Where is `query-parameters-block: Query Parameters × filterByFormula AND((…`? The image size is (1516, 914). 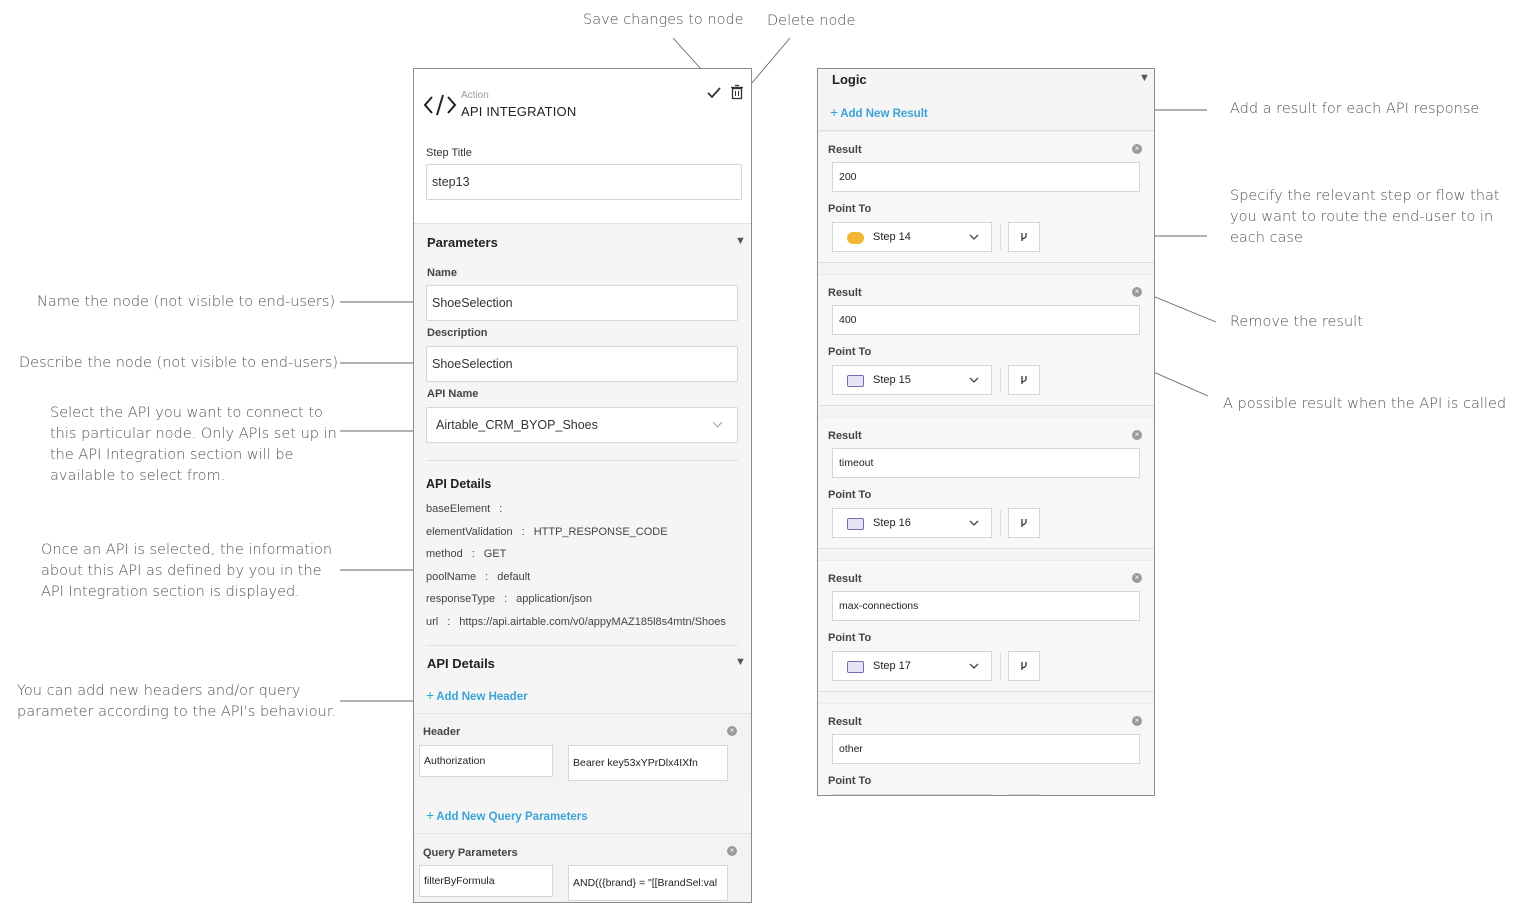 query-parameters-block: Query Parameters × filterByFormula AND((… is located at coordinates (582, 867).